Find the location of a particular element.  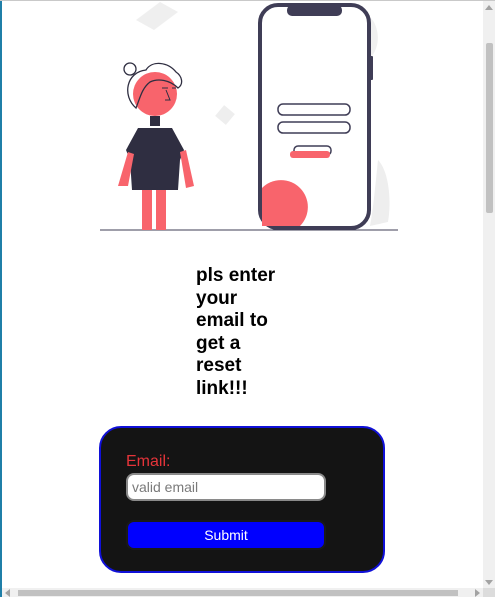

reset-form: Email: Submit is located at coordinates (242, 499).